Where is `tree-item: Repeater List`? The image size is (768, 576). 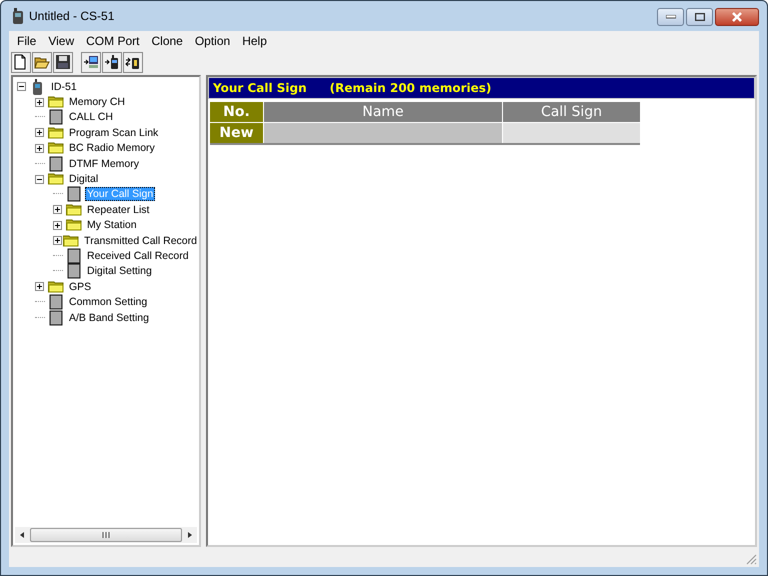
tree-item: Repeater List is located at coordinates (118, 209).